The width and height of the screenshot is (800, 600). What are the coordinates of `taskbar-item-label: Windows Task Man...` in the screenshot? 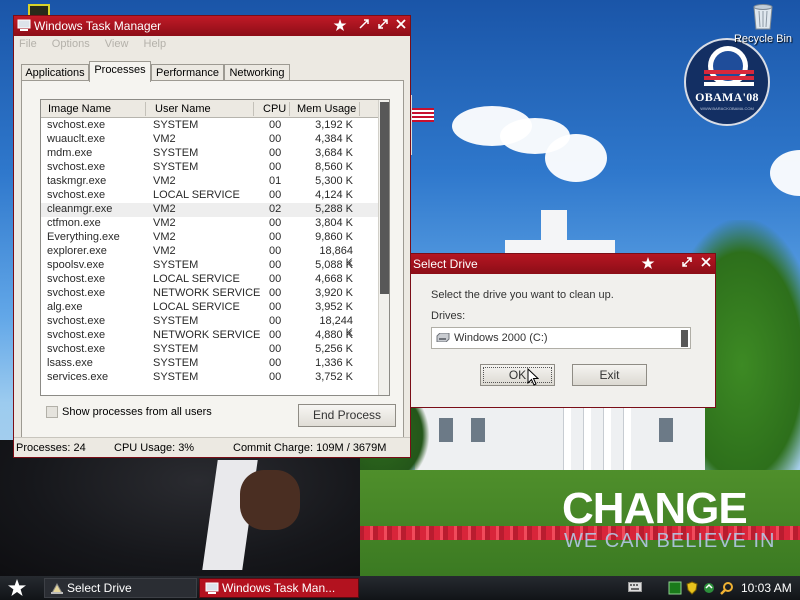 It's located at (279, 588).